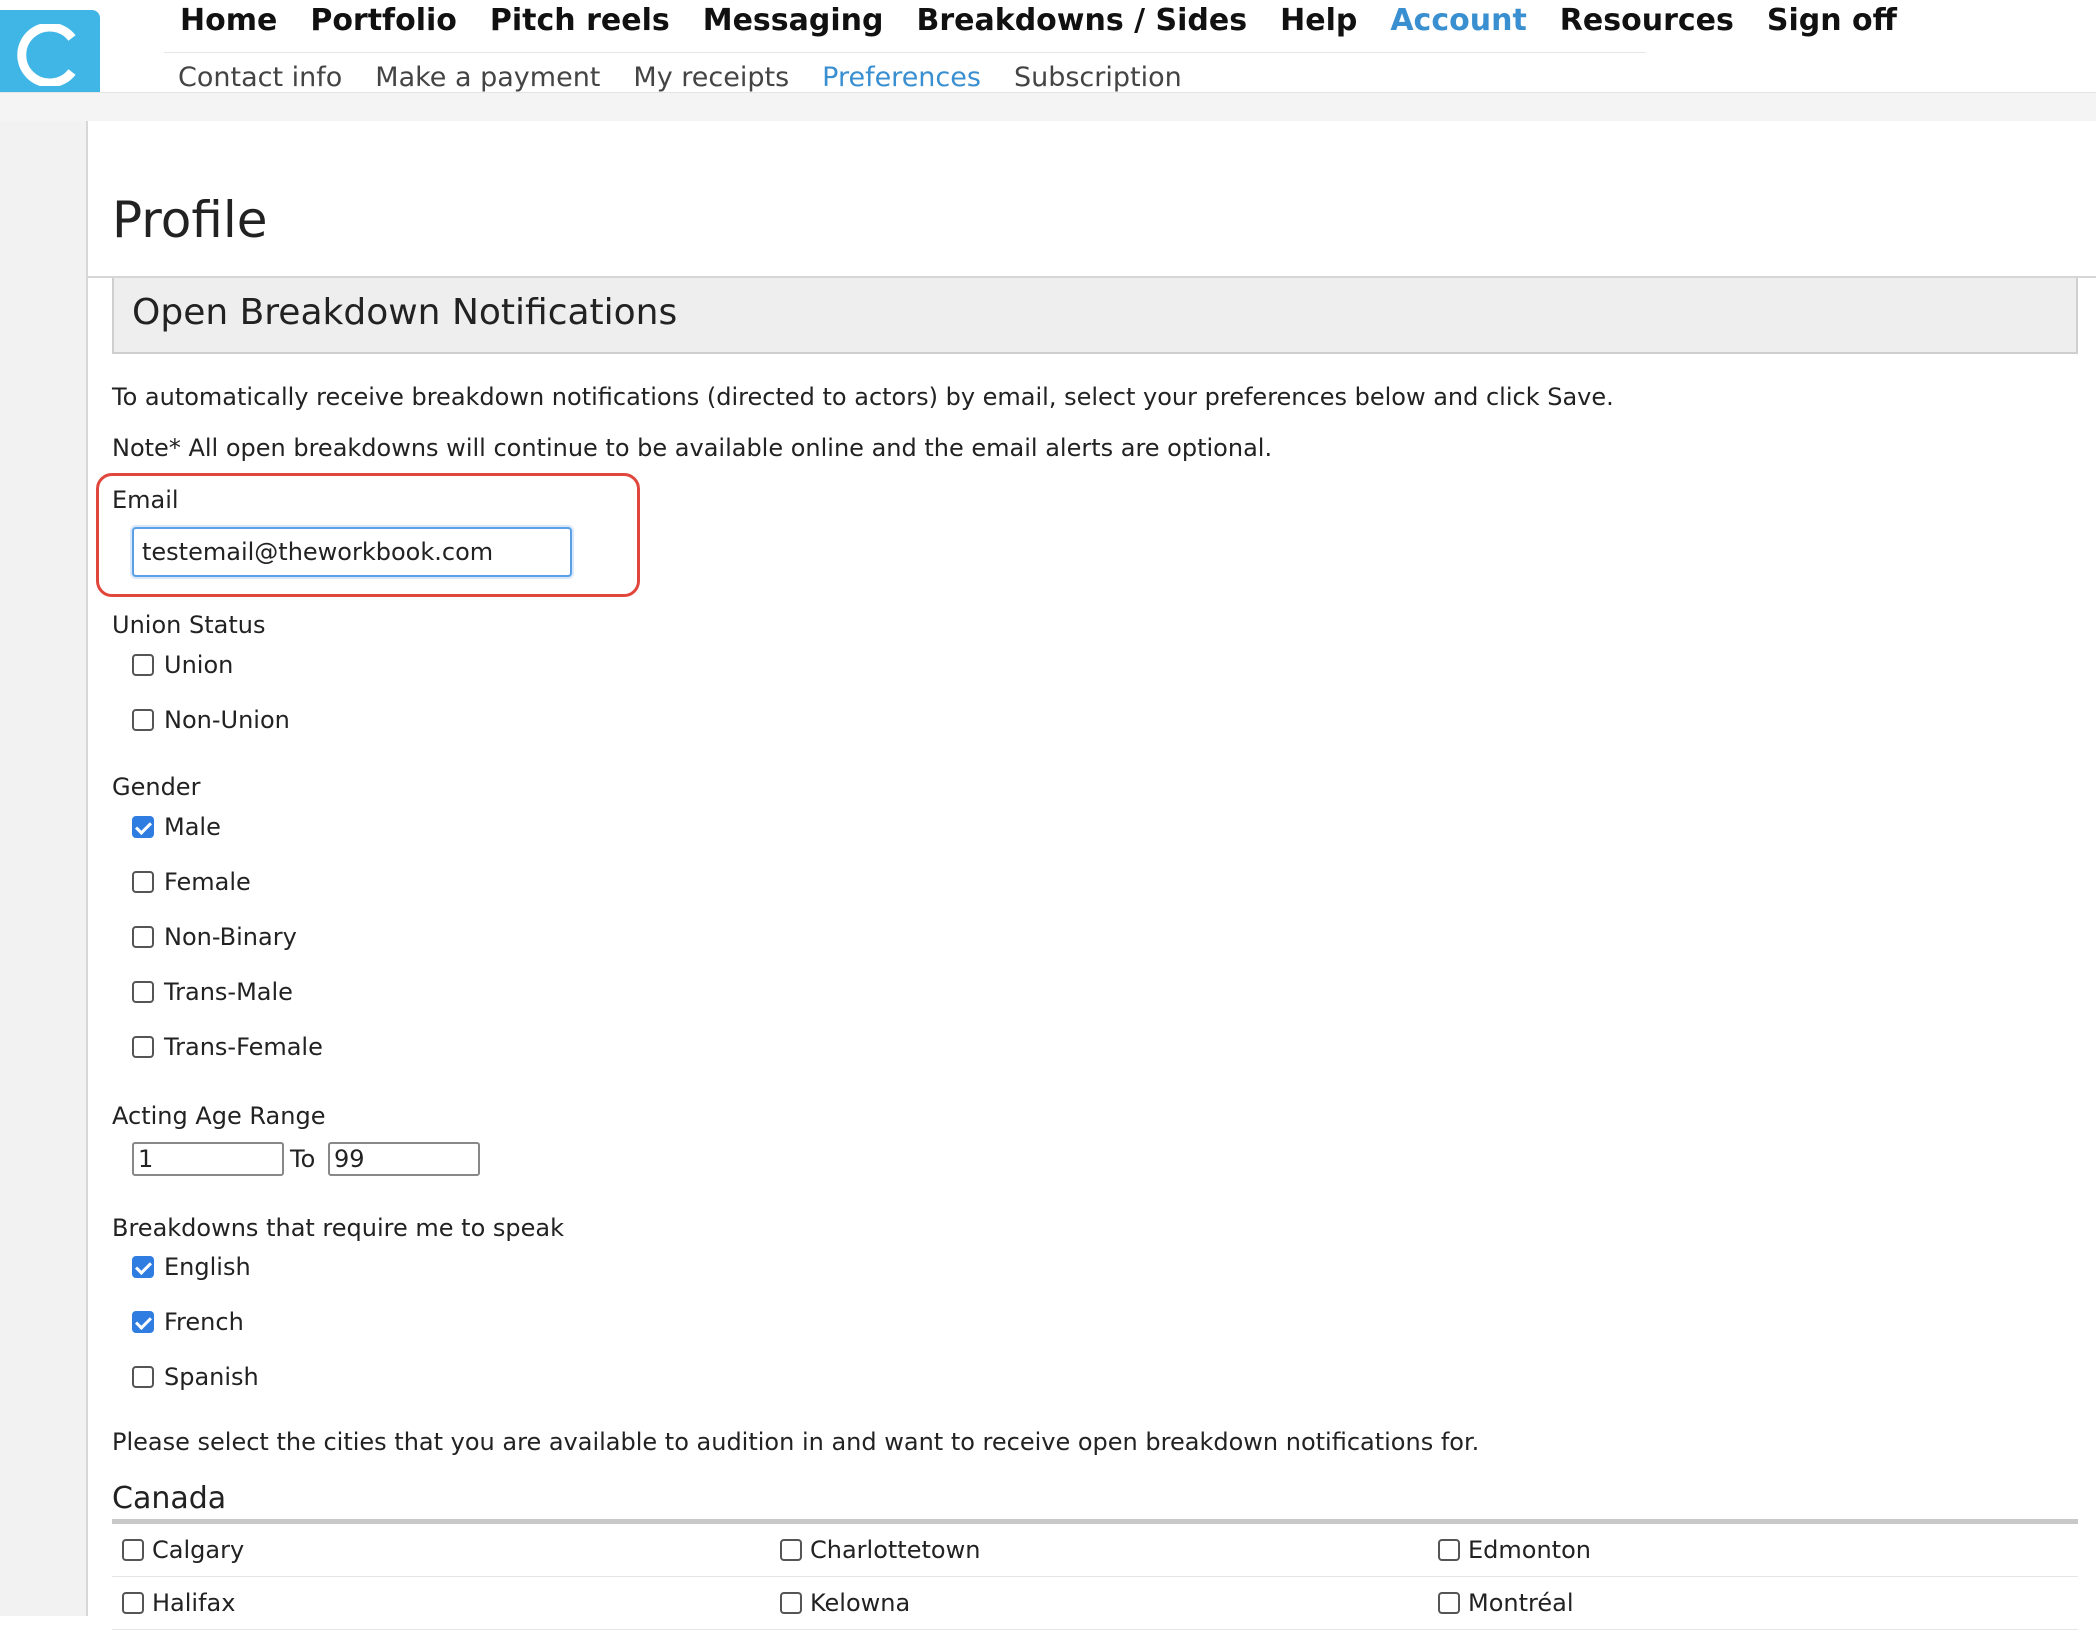 This screenshot has width=2096, height=1630. I want to click on languages-label: Breakdowns that require me to speak, so click(338, 1228).